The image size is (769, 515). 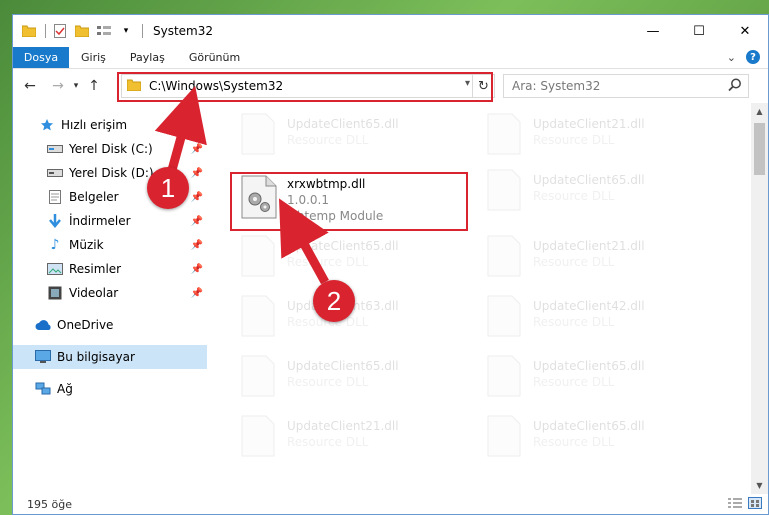 What do you see at coordinates (334, 301) in the screenshot?
I see `step-2-badge: 2` at bounding box center [334, 301].